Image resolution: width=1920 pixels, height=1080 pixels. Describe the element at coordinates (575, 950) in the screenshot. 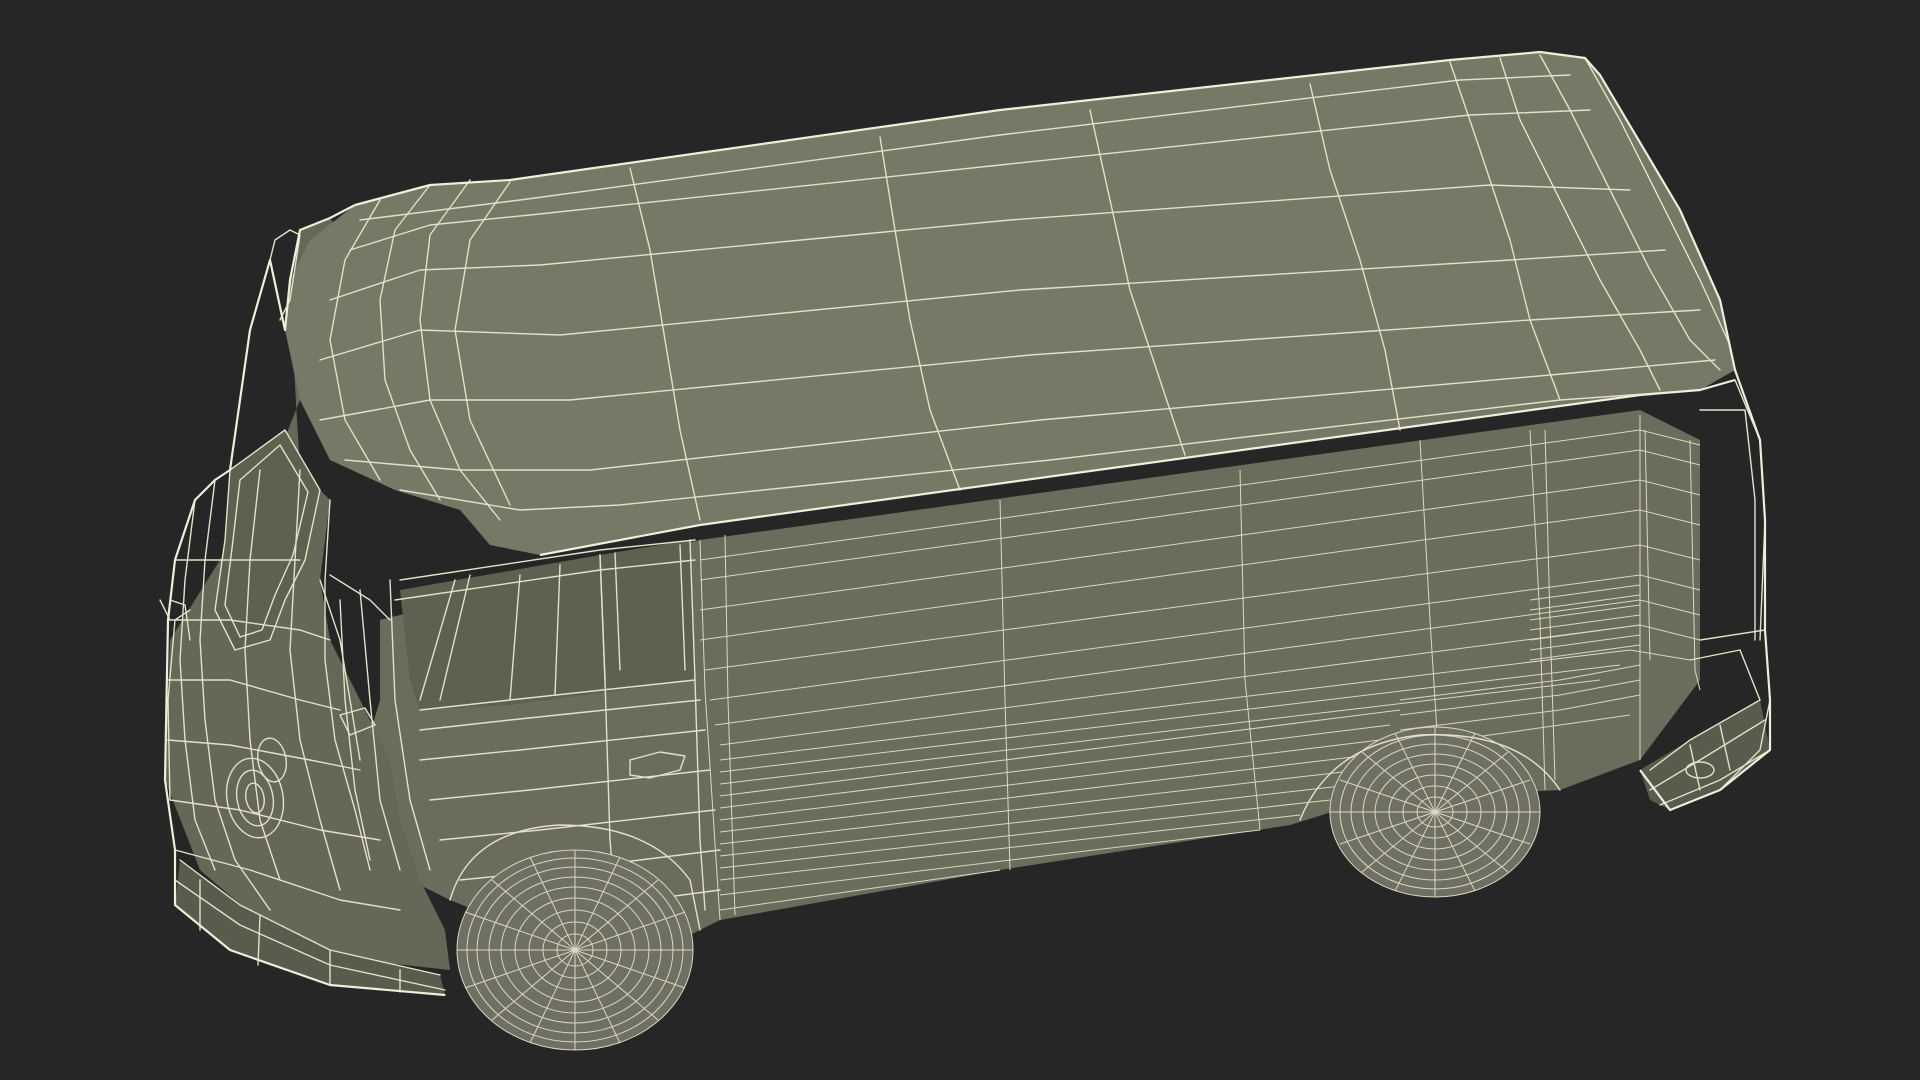

I see `front-wheel` at that location.